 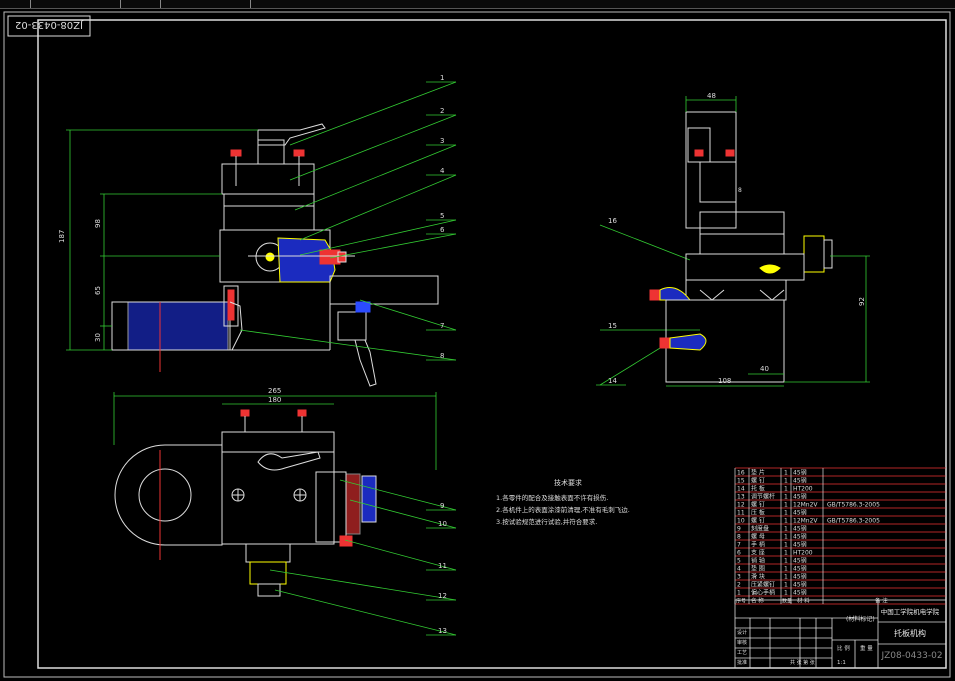 I want to click on callout-1: 1, so click(x=442, y=78).